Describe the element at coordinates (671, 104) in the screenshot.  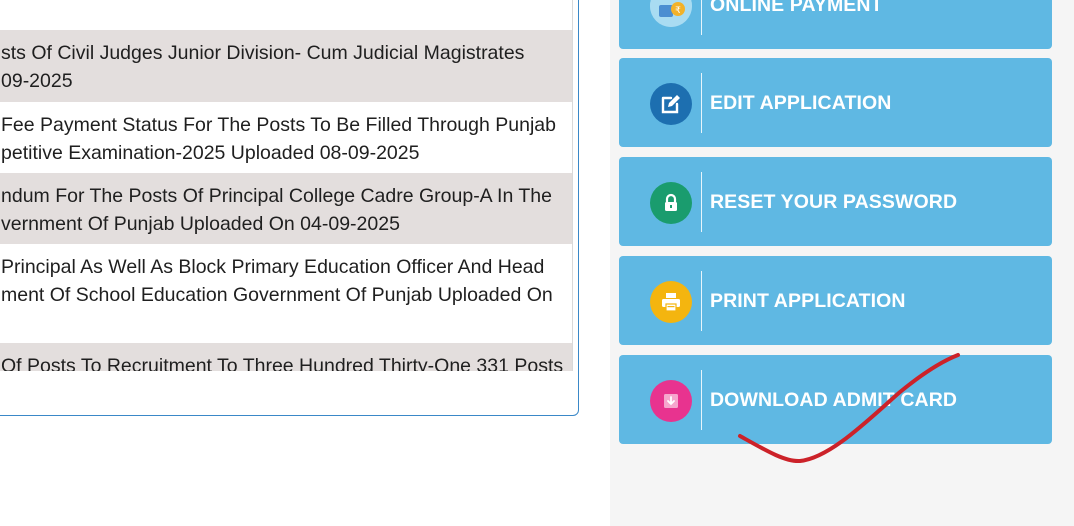
I see `edit-icon` at that location.